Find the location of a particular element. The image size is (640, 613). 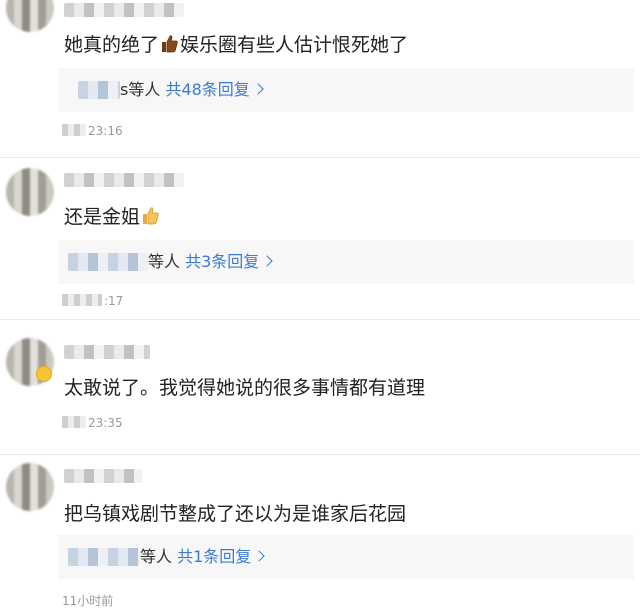

reply-count-link: 共3条回复 is located at coordinates (229, 261).